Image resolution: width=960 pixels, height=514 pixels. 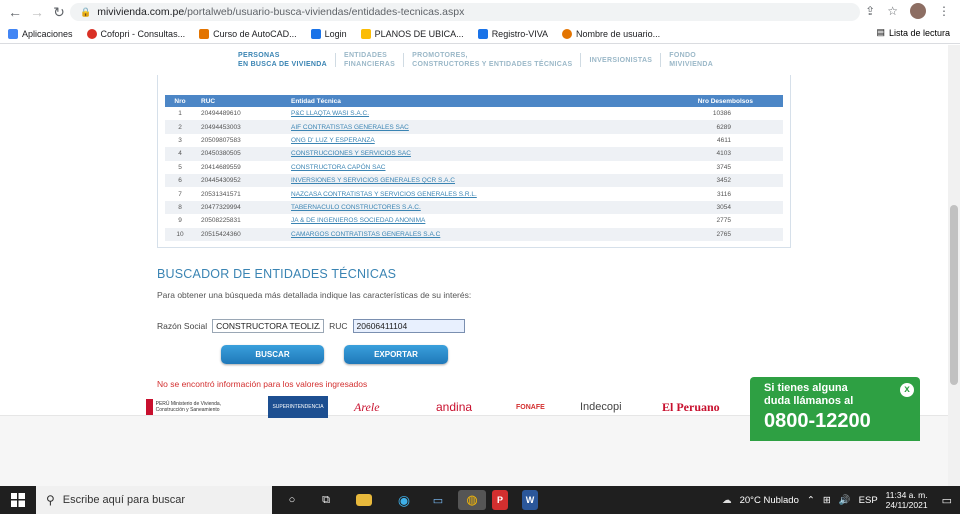 What do you see at coordinates (954, 295) in the screenshot?
I see `scrollbar-thumb` at bounding box center [954, 295].